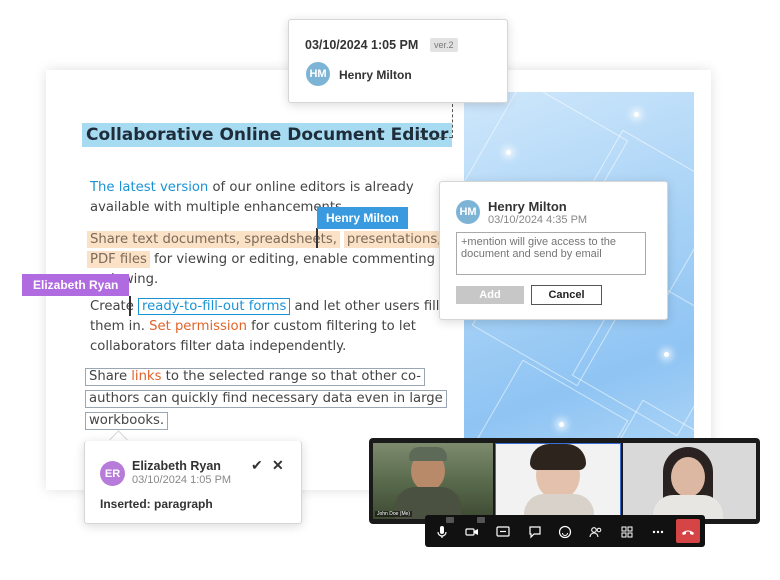 This screenshot has width=780, height=580. What do you see at coordinates (658, 532) in the screenshot?
I see `more-options-icon` at bounding box center [658, 532].